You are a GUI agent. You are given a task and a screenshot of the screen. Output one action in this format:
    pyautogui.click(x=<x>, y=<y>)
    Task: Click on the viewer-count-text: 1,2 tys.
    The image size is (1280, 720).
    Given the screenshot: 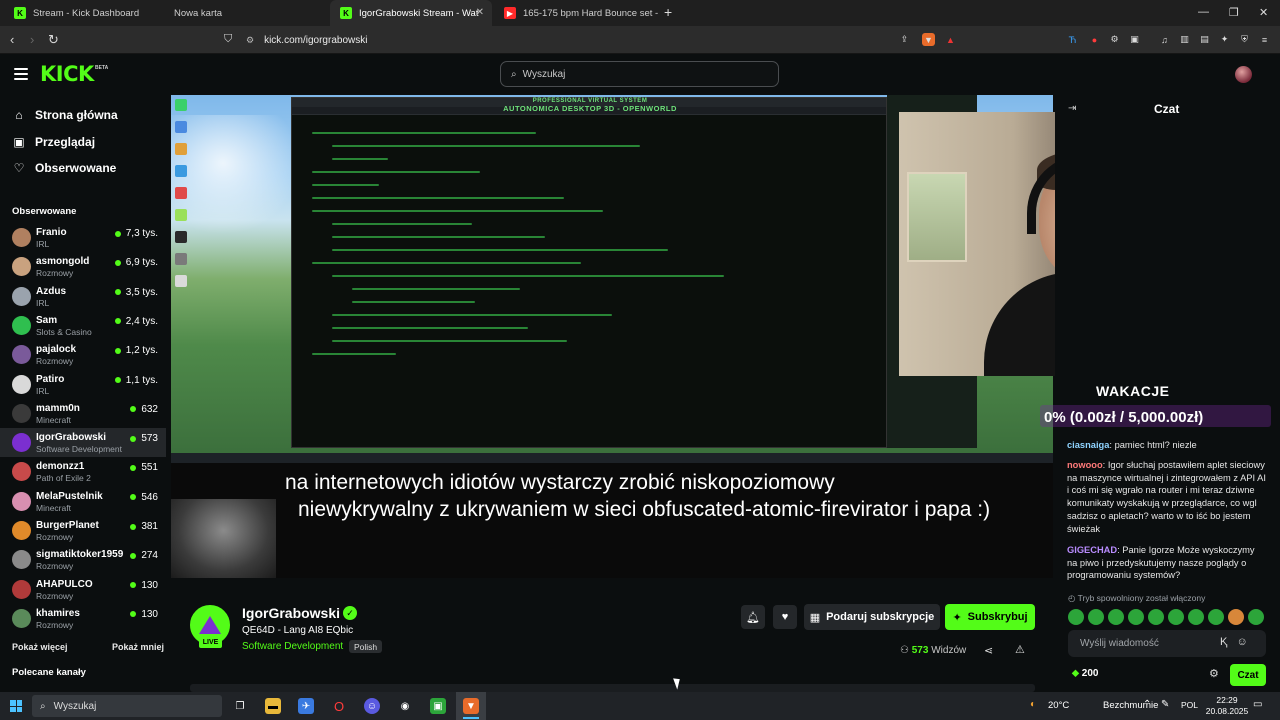 What is the action you would take?
    pyautogui.click(x=141, y=351)
    